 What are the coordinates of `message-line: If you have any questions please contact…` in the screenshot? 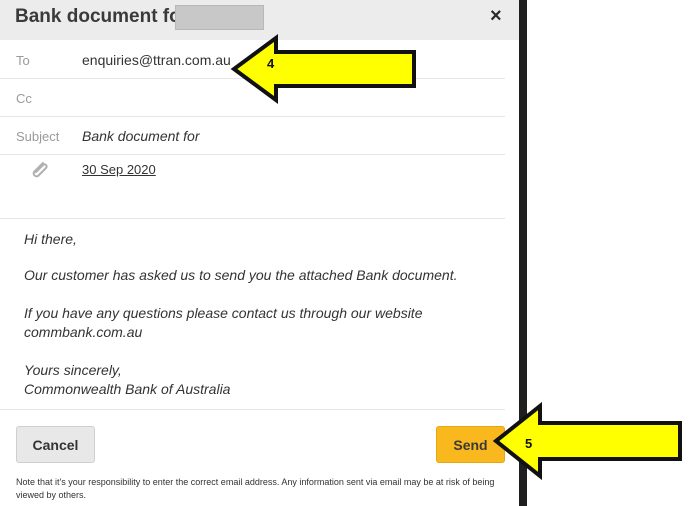 It's located at (223, 313).